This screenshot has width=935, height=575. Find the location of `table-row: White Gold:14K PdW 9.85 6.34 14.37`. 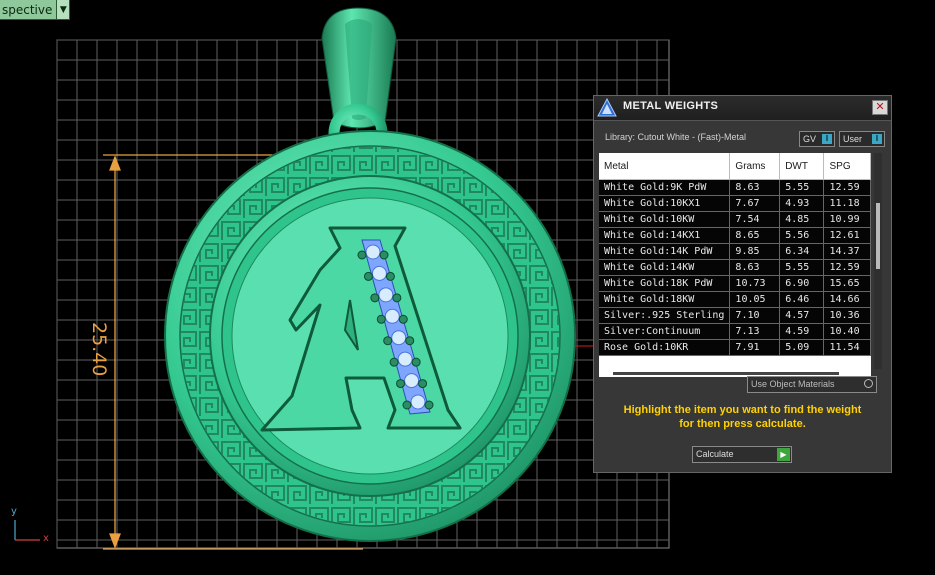

table-row: White Gold:14K PdW 9.85 6.34 14.37 is located at coordinates (735, 251).